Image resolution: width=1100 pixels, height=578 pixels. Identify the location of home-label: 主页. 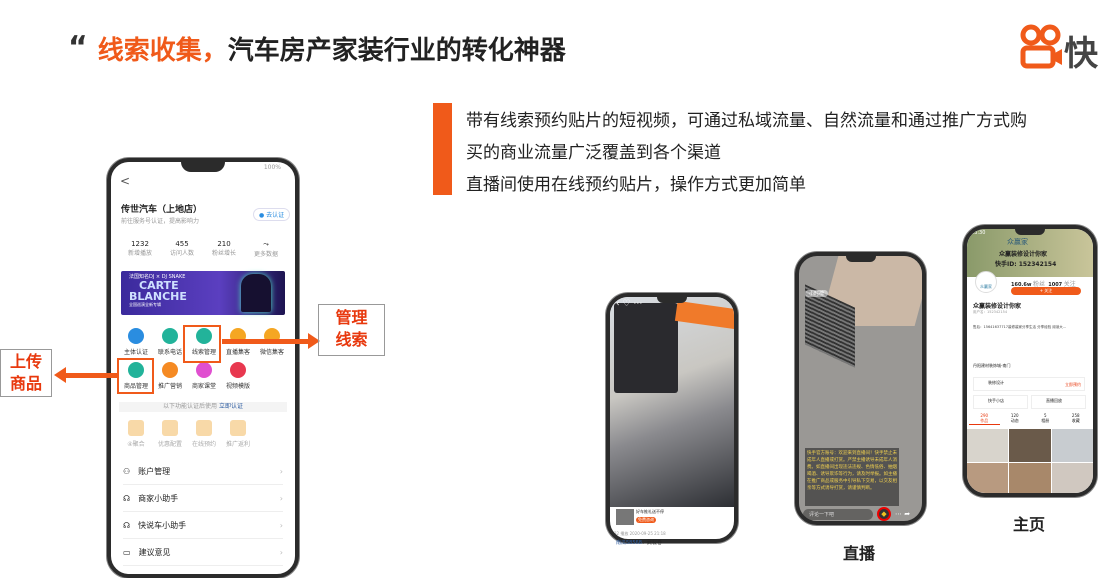
(1029, 524).